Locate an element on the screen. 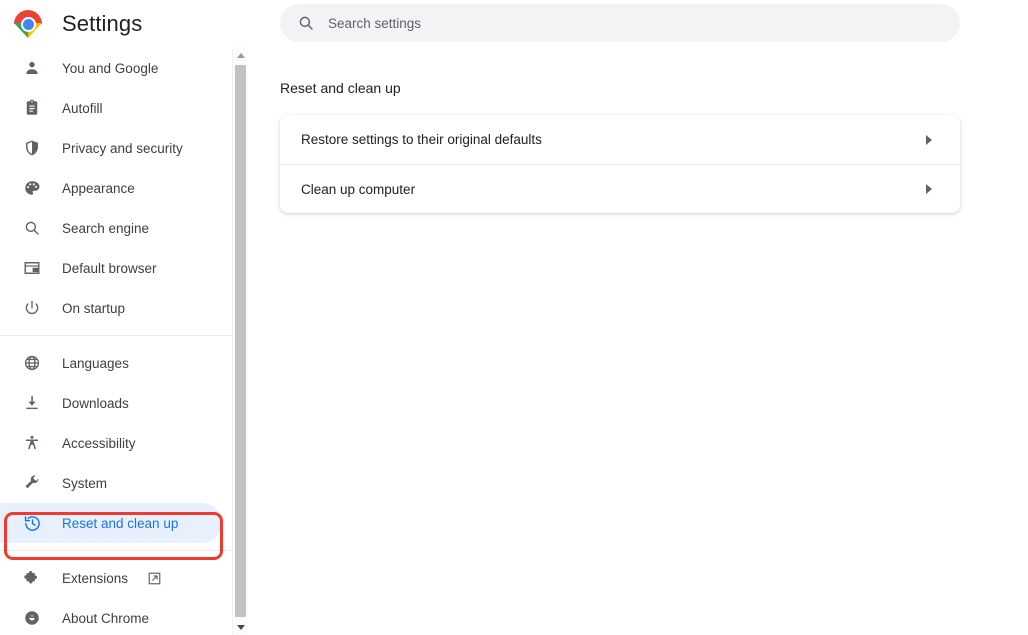 Image resolution: width=1028 pixels, height=635 pixels. browser-window-icon is located at coordinates (32, 268).